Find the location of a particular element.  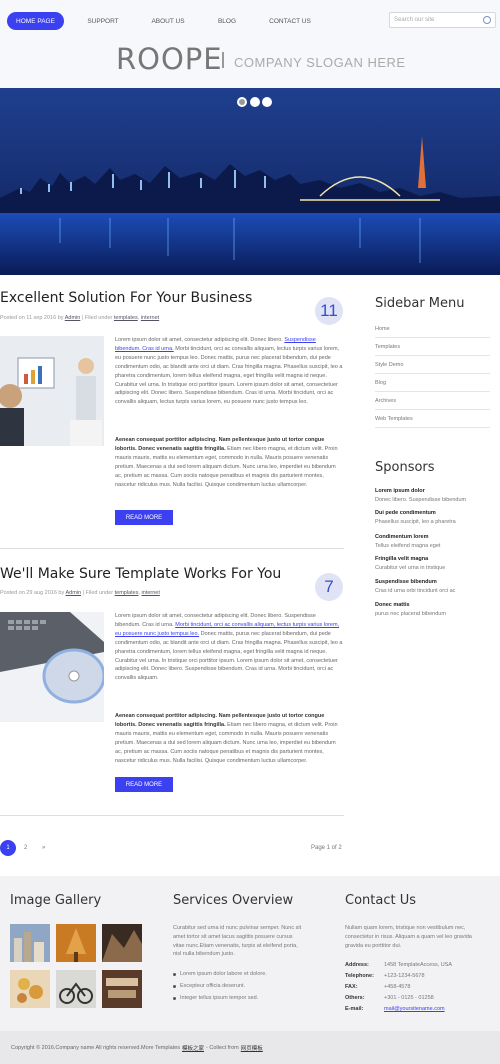

page-2-link: 2 is located at coordinates (25, 848).